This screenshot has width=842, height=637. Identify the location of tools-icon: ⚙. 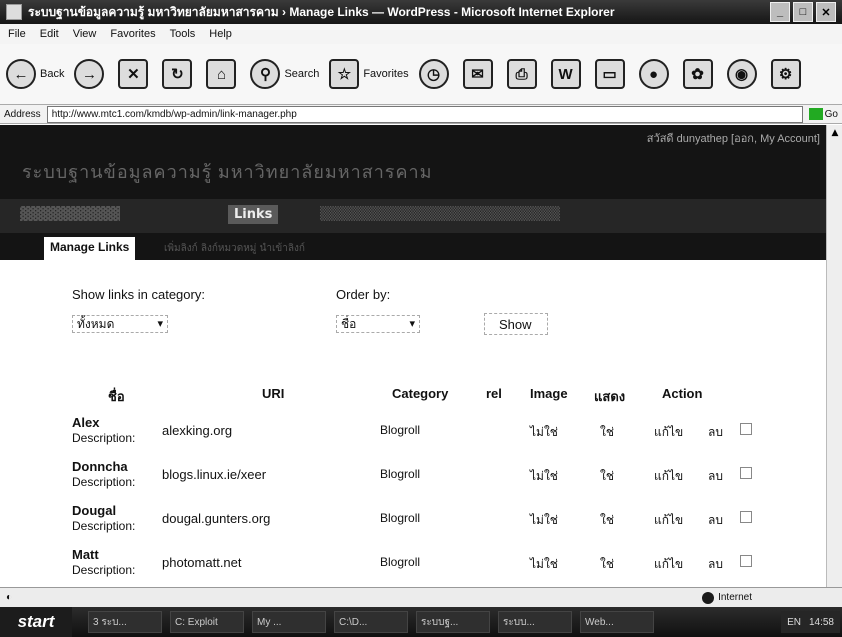
(785, 74).